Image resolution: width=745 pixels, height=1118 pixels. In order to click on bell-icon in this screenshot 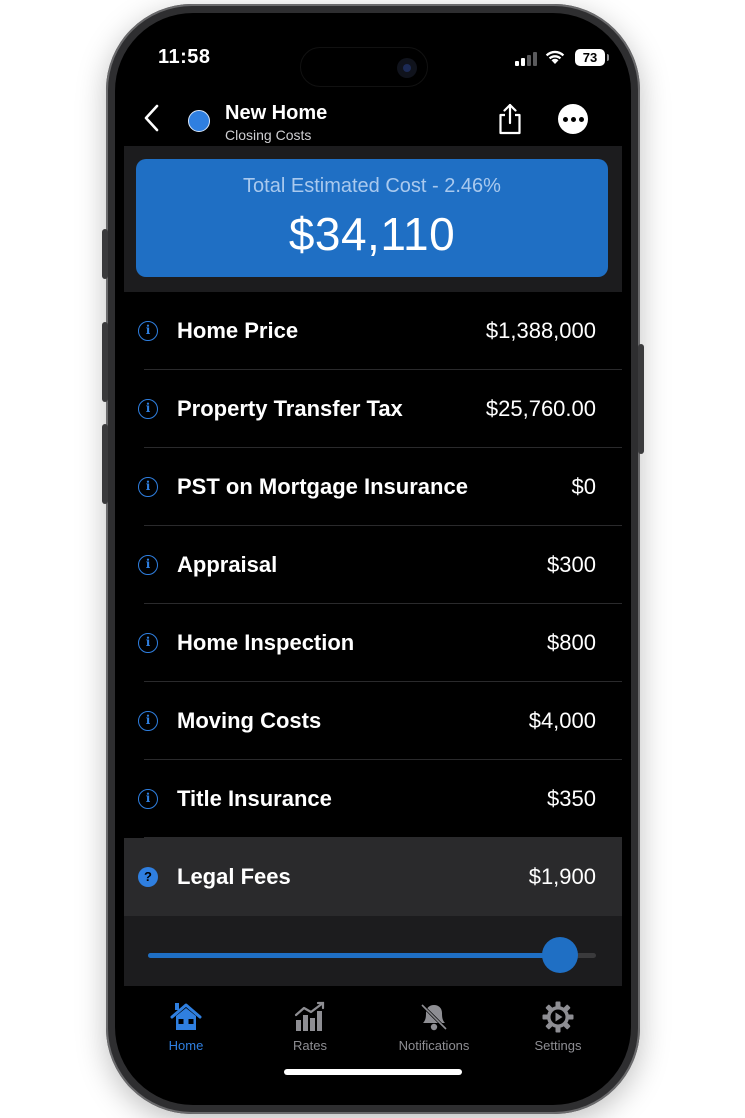, I will do `click(434, 1017)`.